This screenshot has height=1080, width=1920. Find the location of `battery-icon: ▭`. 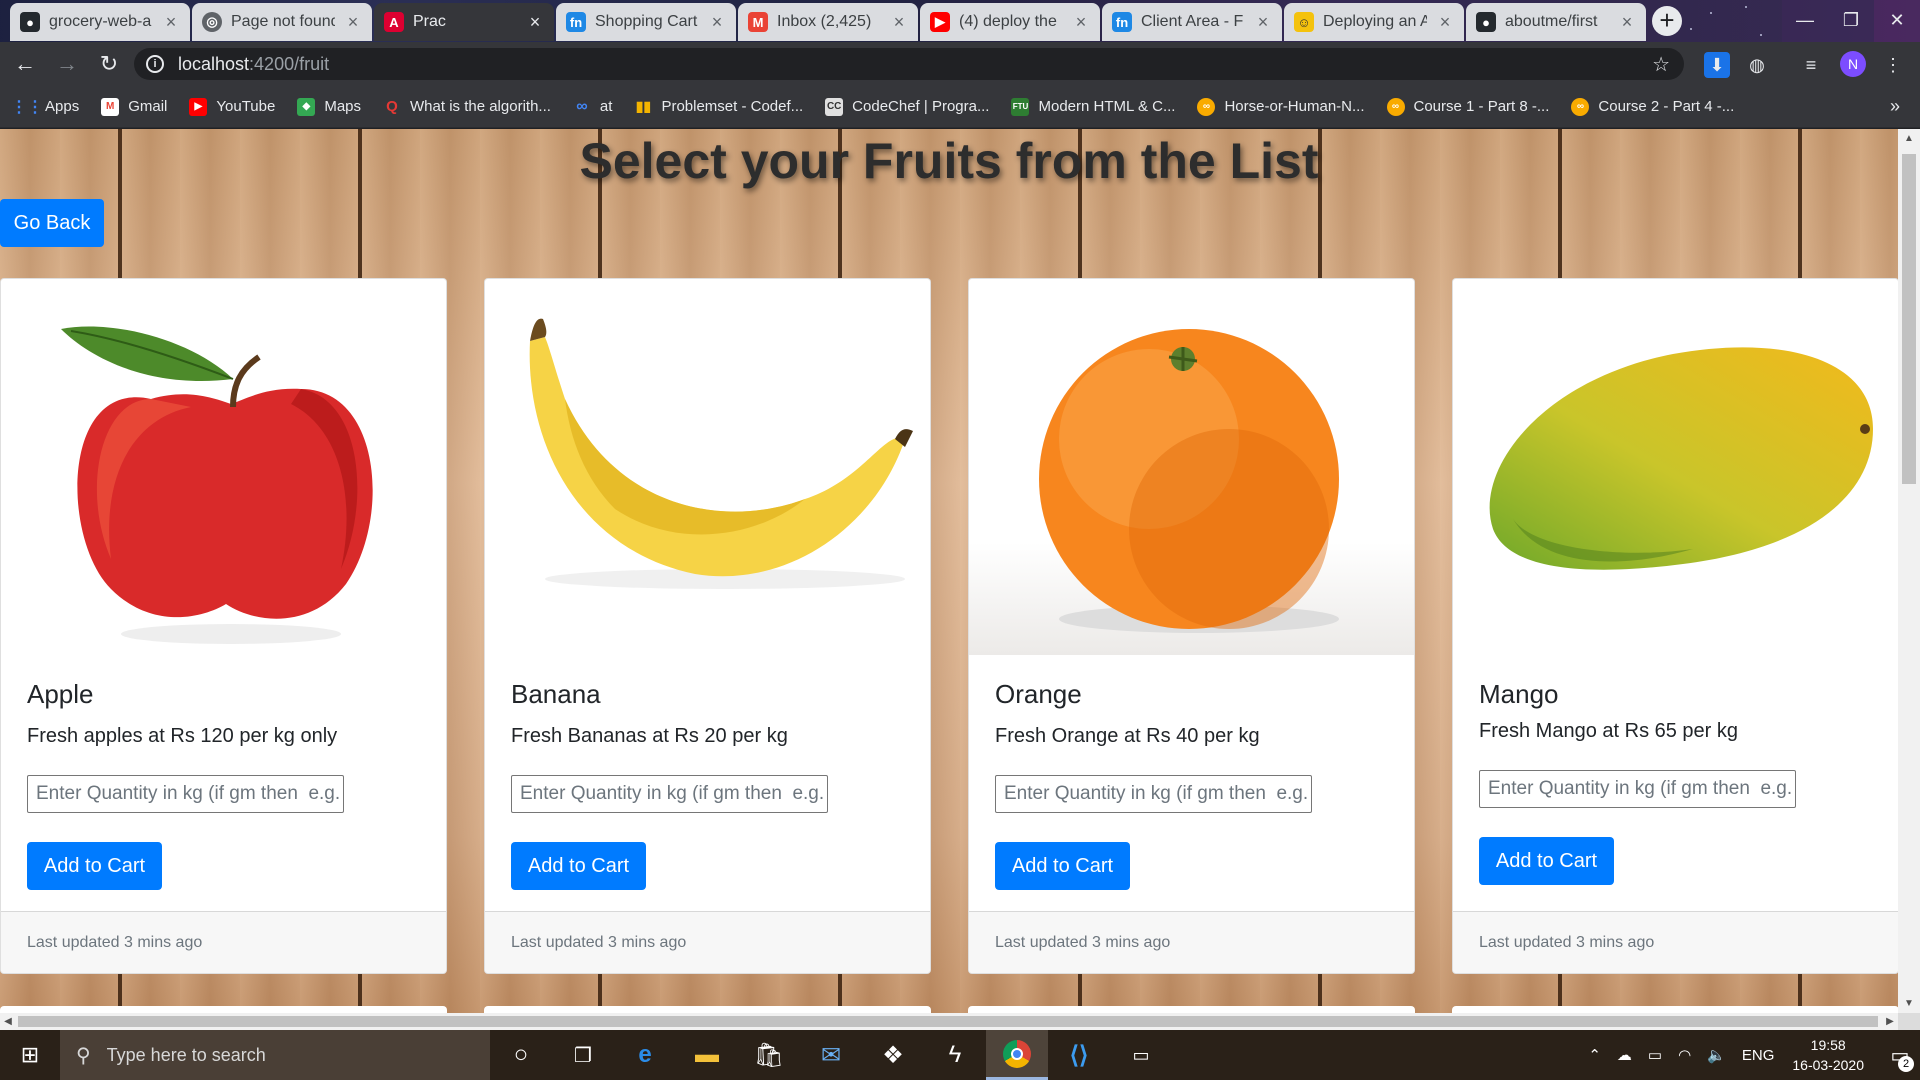

battery-icon: ▭ is located at coordinates (1655, 1055).